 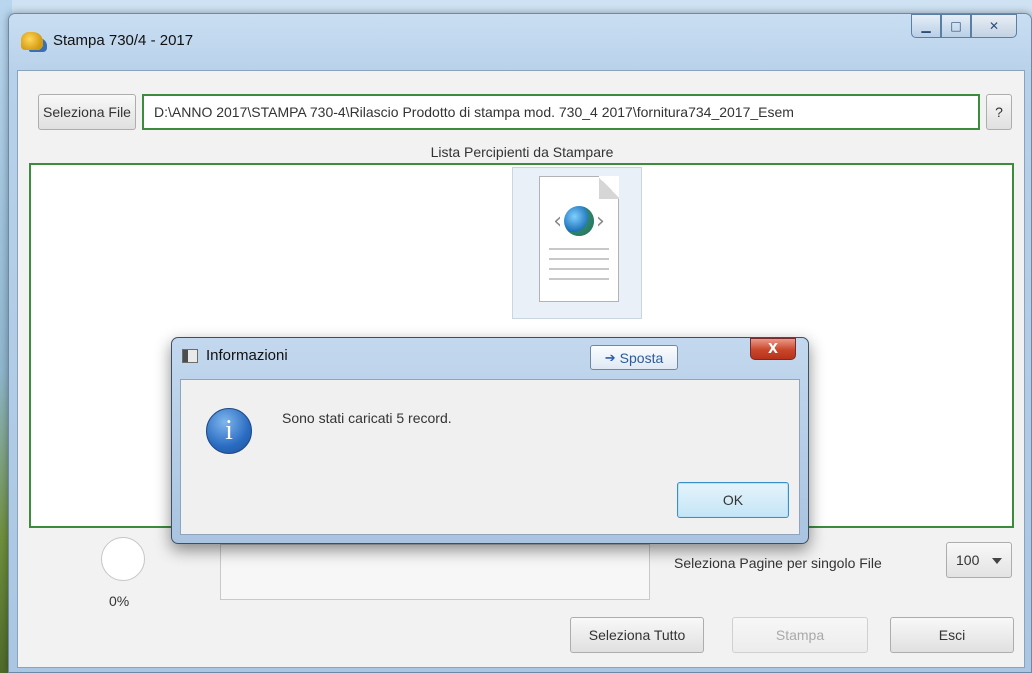 I want to click on close-icon: ✕, so click(x=994, y=26).